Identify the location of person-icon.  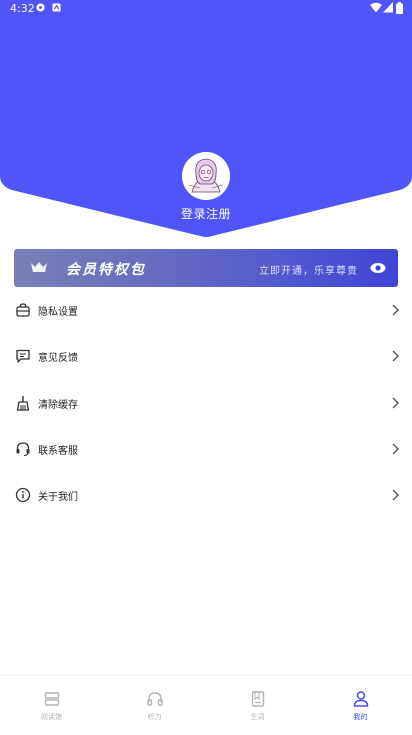
(361, 699).